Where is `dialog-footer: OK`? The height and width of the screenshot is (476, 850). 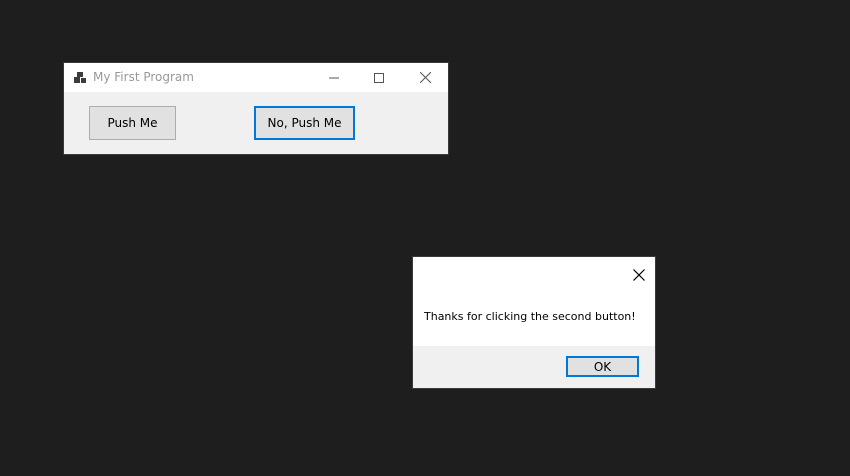 dialog-footer: OK is located at coordinates (534, 367).